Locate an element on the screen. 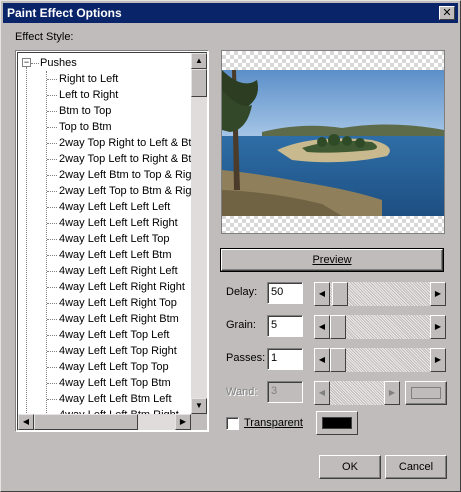  horizontal-scroll-thumb is located at coordinates (86, 422).